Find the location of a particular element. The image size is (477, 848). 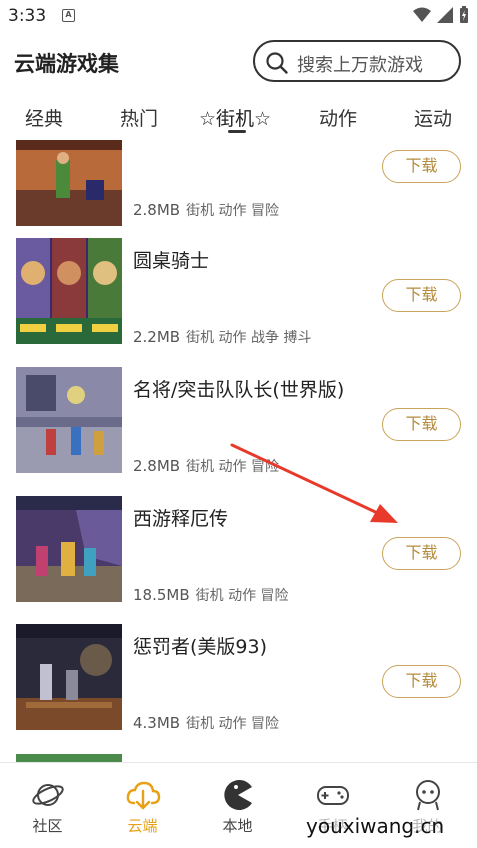

gamepad-icon is located at coordinates (333, 795).